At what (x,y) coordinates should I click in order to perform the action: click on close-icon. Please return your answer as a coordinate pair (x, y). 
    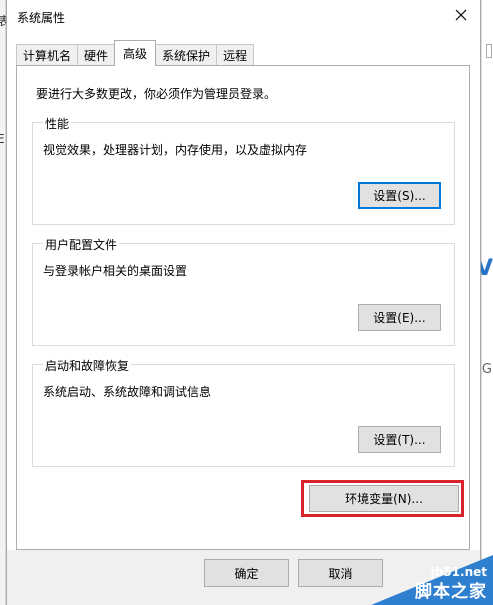
    Looking at the image, I should click on (461, 16).